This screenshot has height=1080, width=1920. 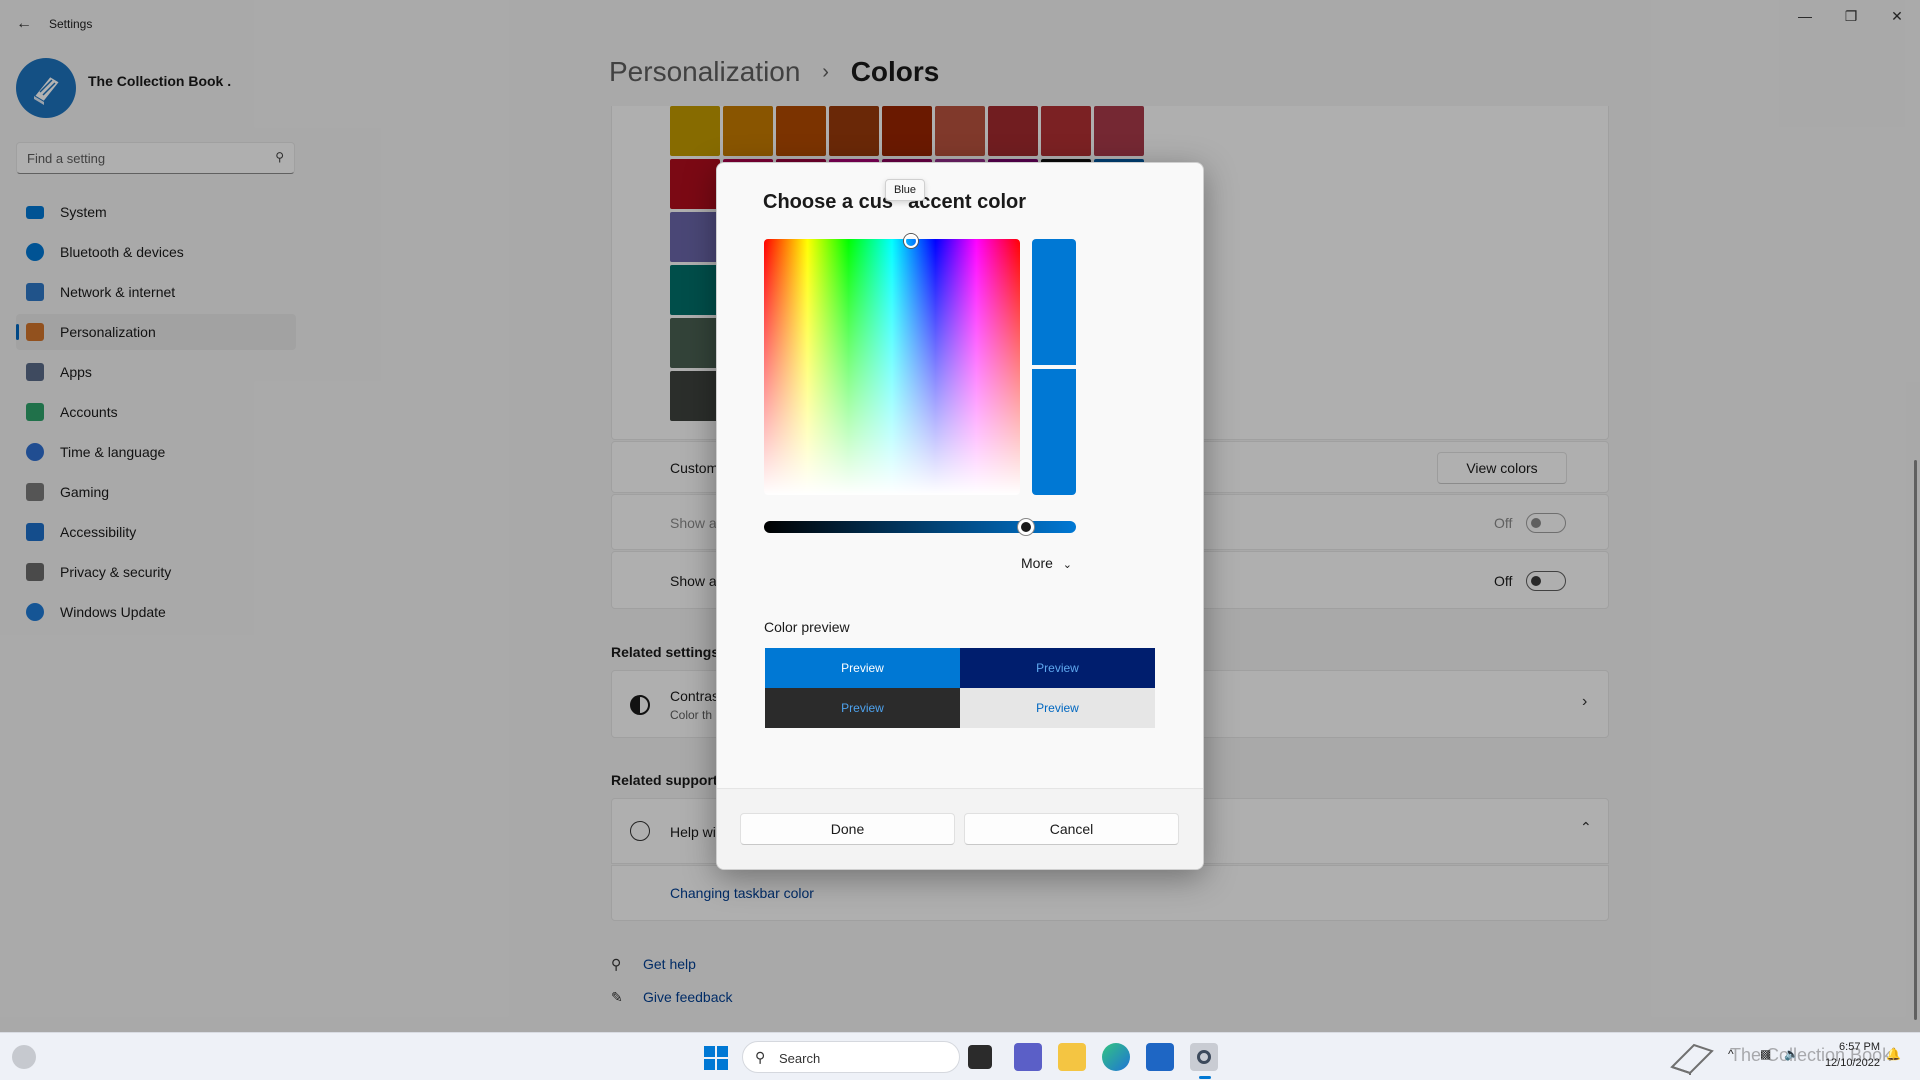 What do you see at coordinates (716, 1058) in the screenshot?
I see `start-button` at bounding box center [716, 1058].